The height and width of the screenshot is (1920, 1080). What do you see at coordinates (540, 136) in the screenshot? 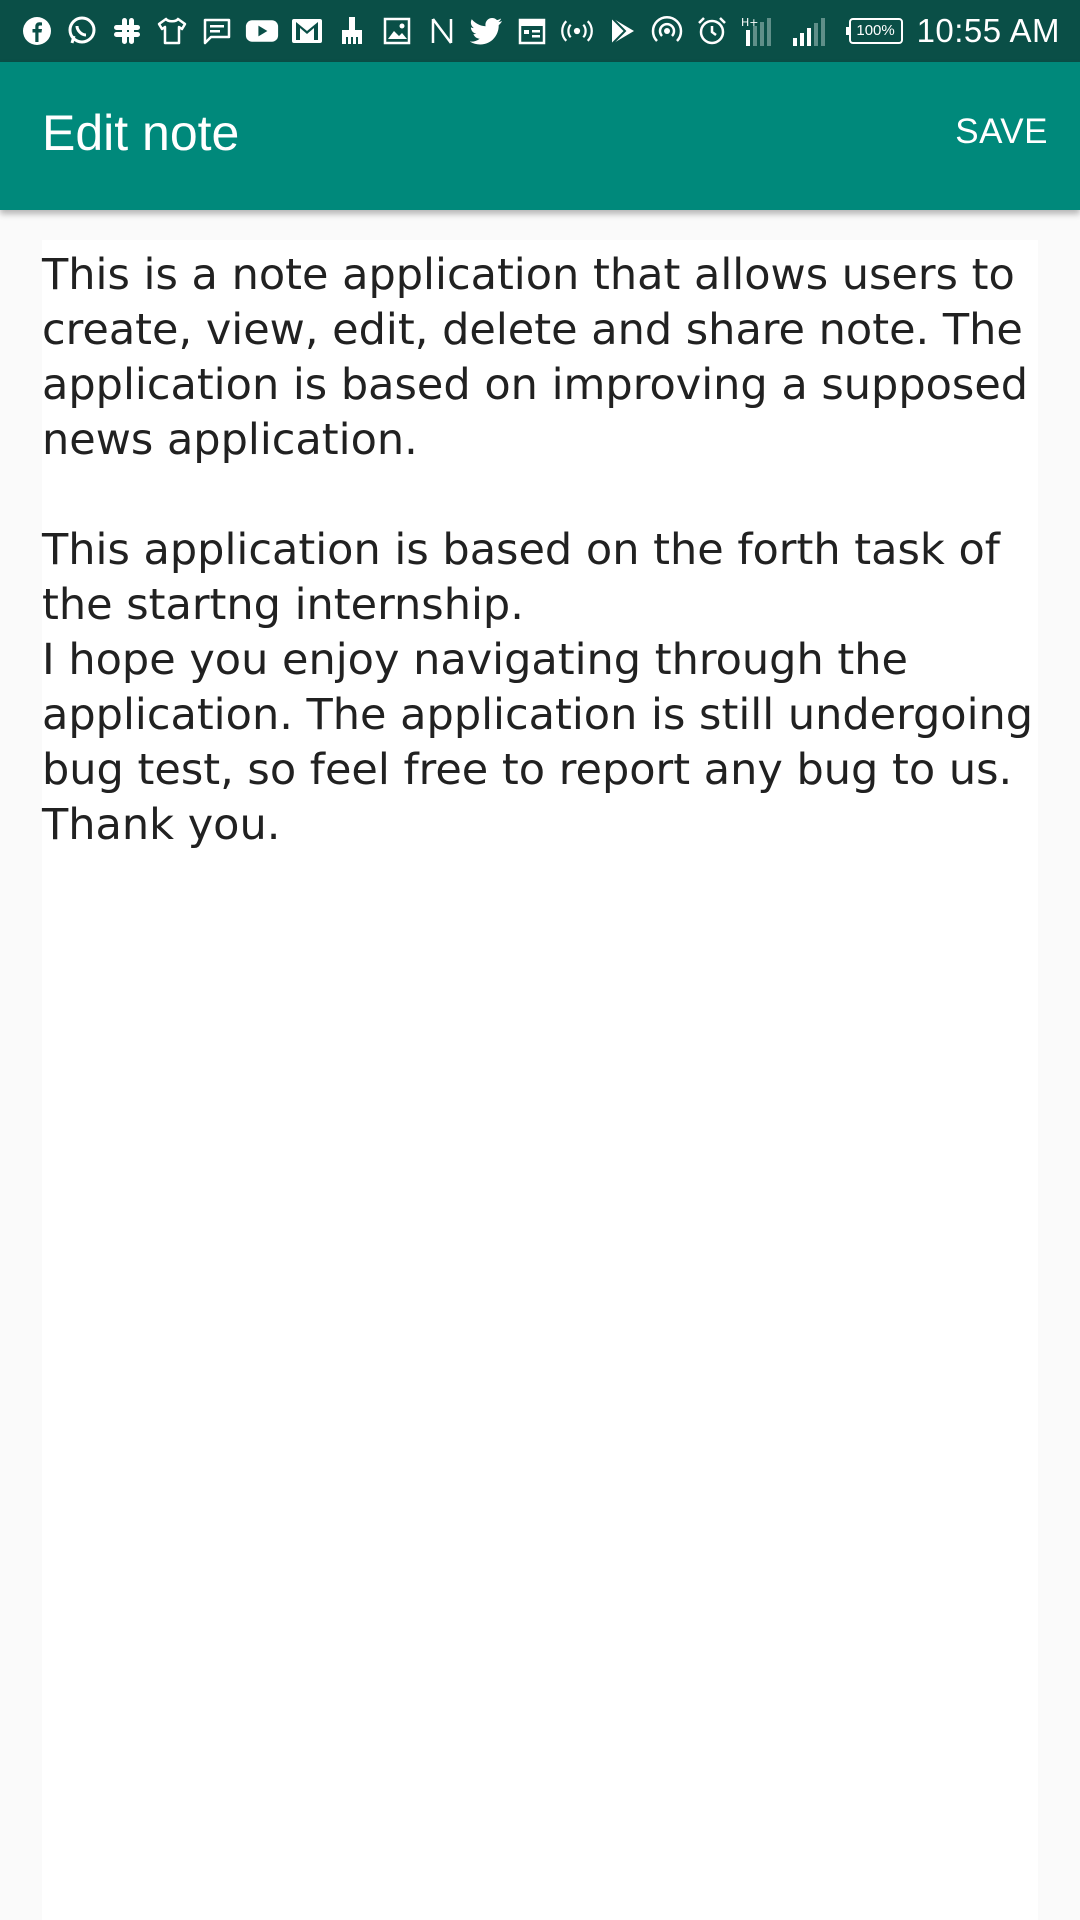
I see `app-bar: Edit note SAVE` at bounding box center [540, 136].